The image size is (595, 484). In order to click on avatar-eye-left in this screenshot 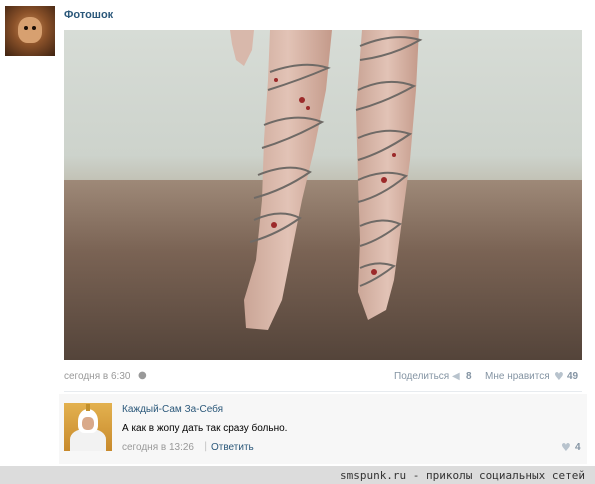, I will do `click(26, 28)`.